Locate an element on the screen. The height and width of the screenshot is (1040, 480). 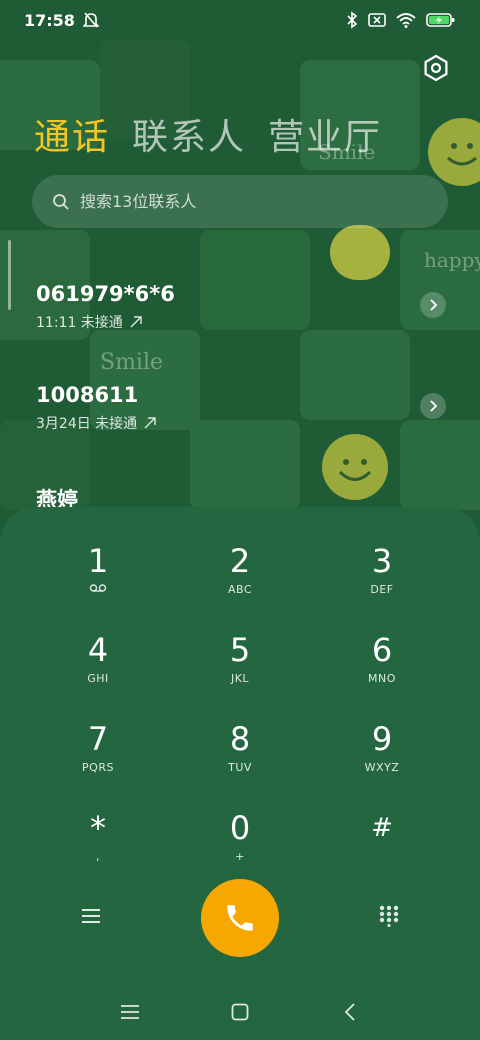
back-chevron-icon is located at coordinates (349, 1011).